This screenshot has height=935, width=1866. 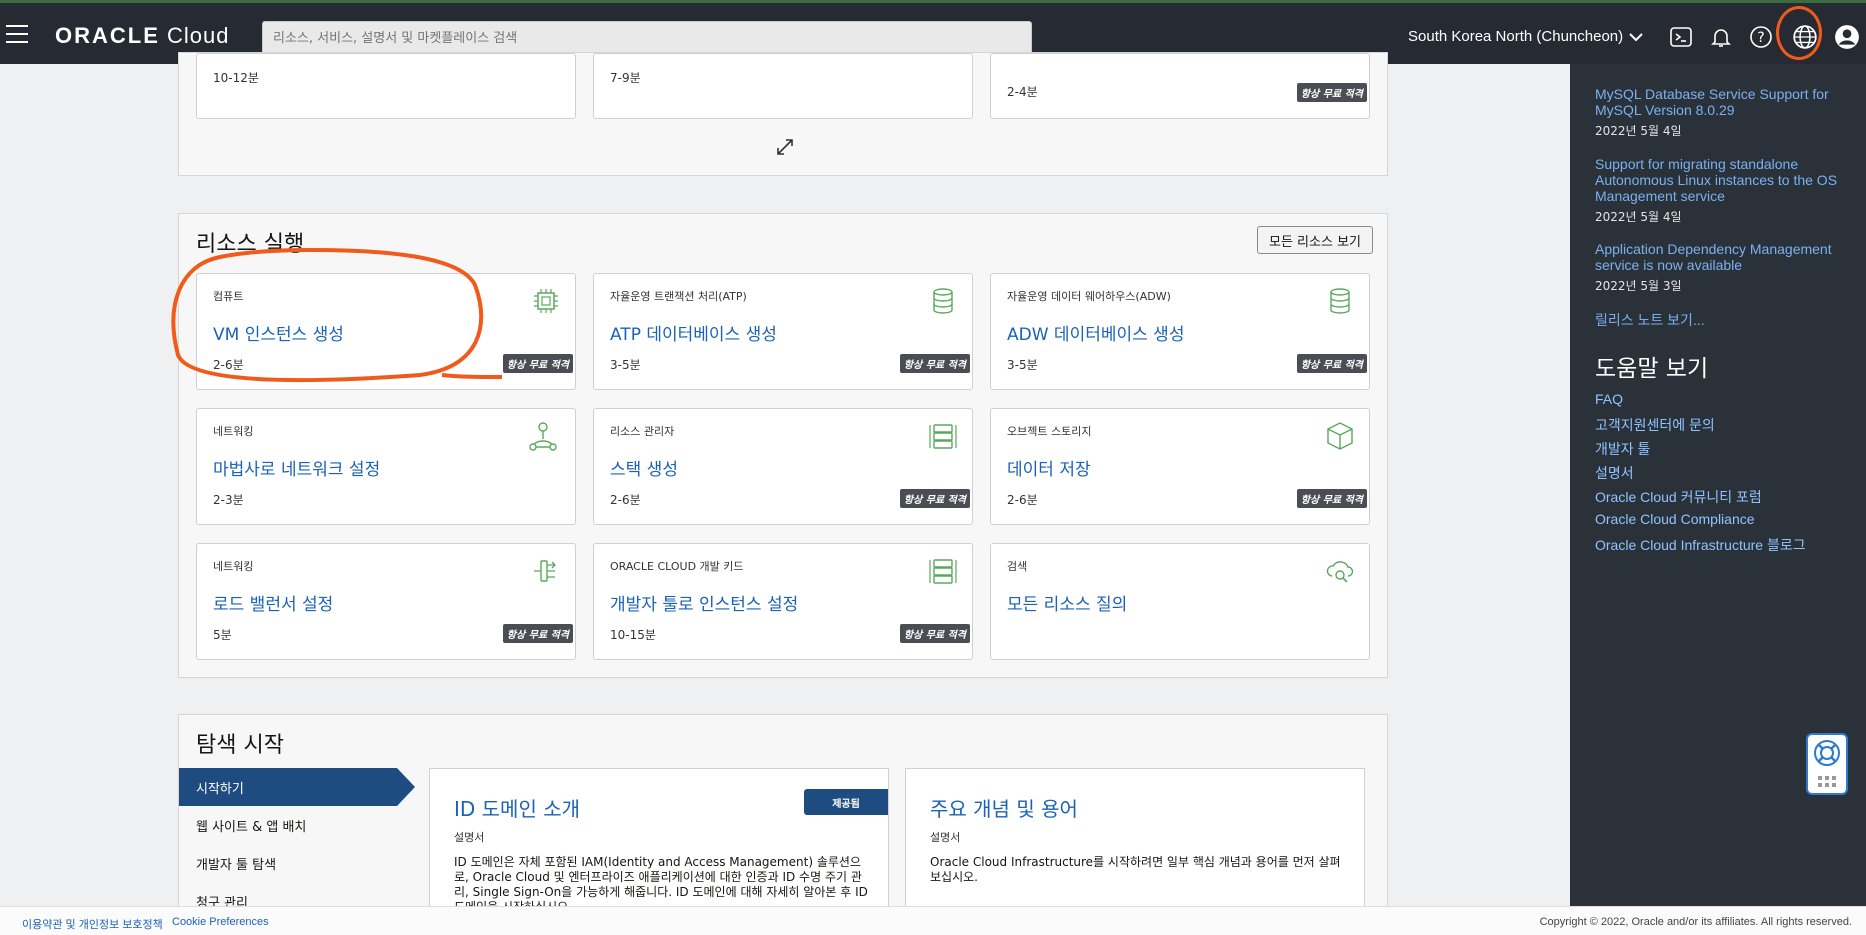 What do you see at coordinates (296, 467) in the screenshot?
I see `card-title: 마법사로 네트워크 설정` at bounding box center [296, 467].